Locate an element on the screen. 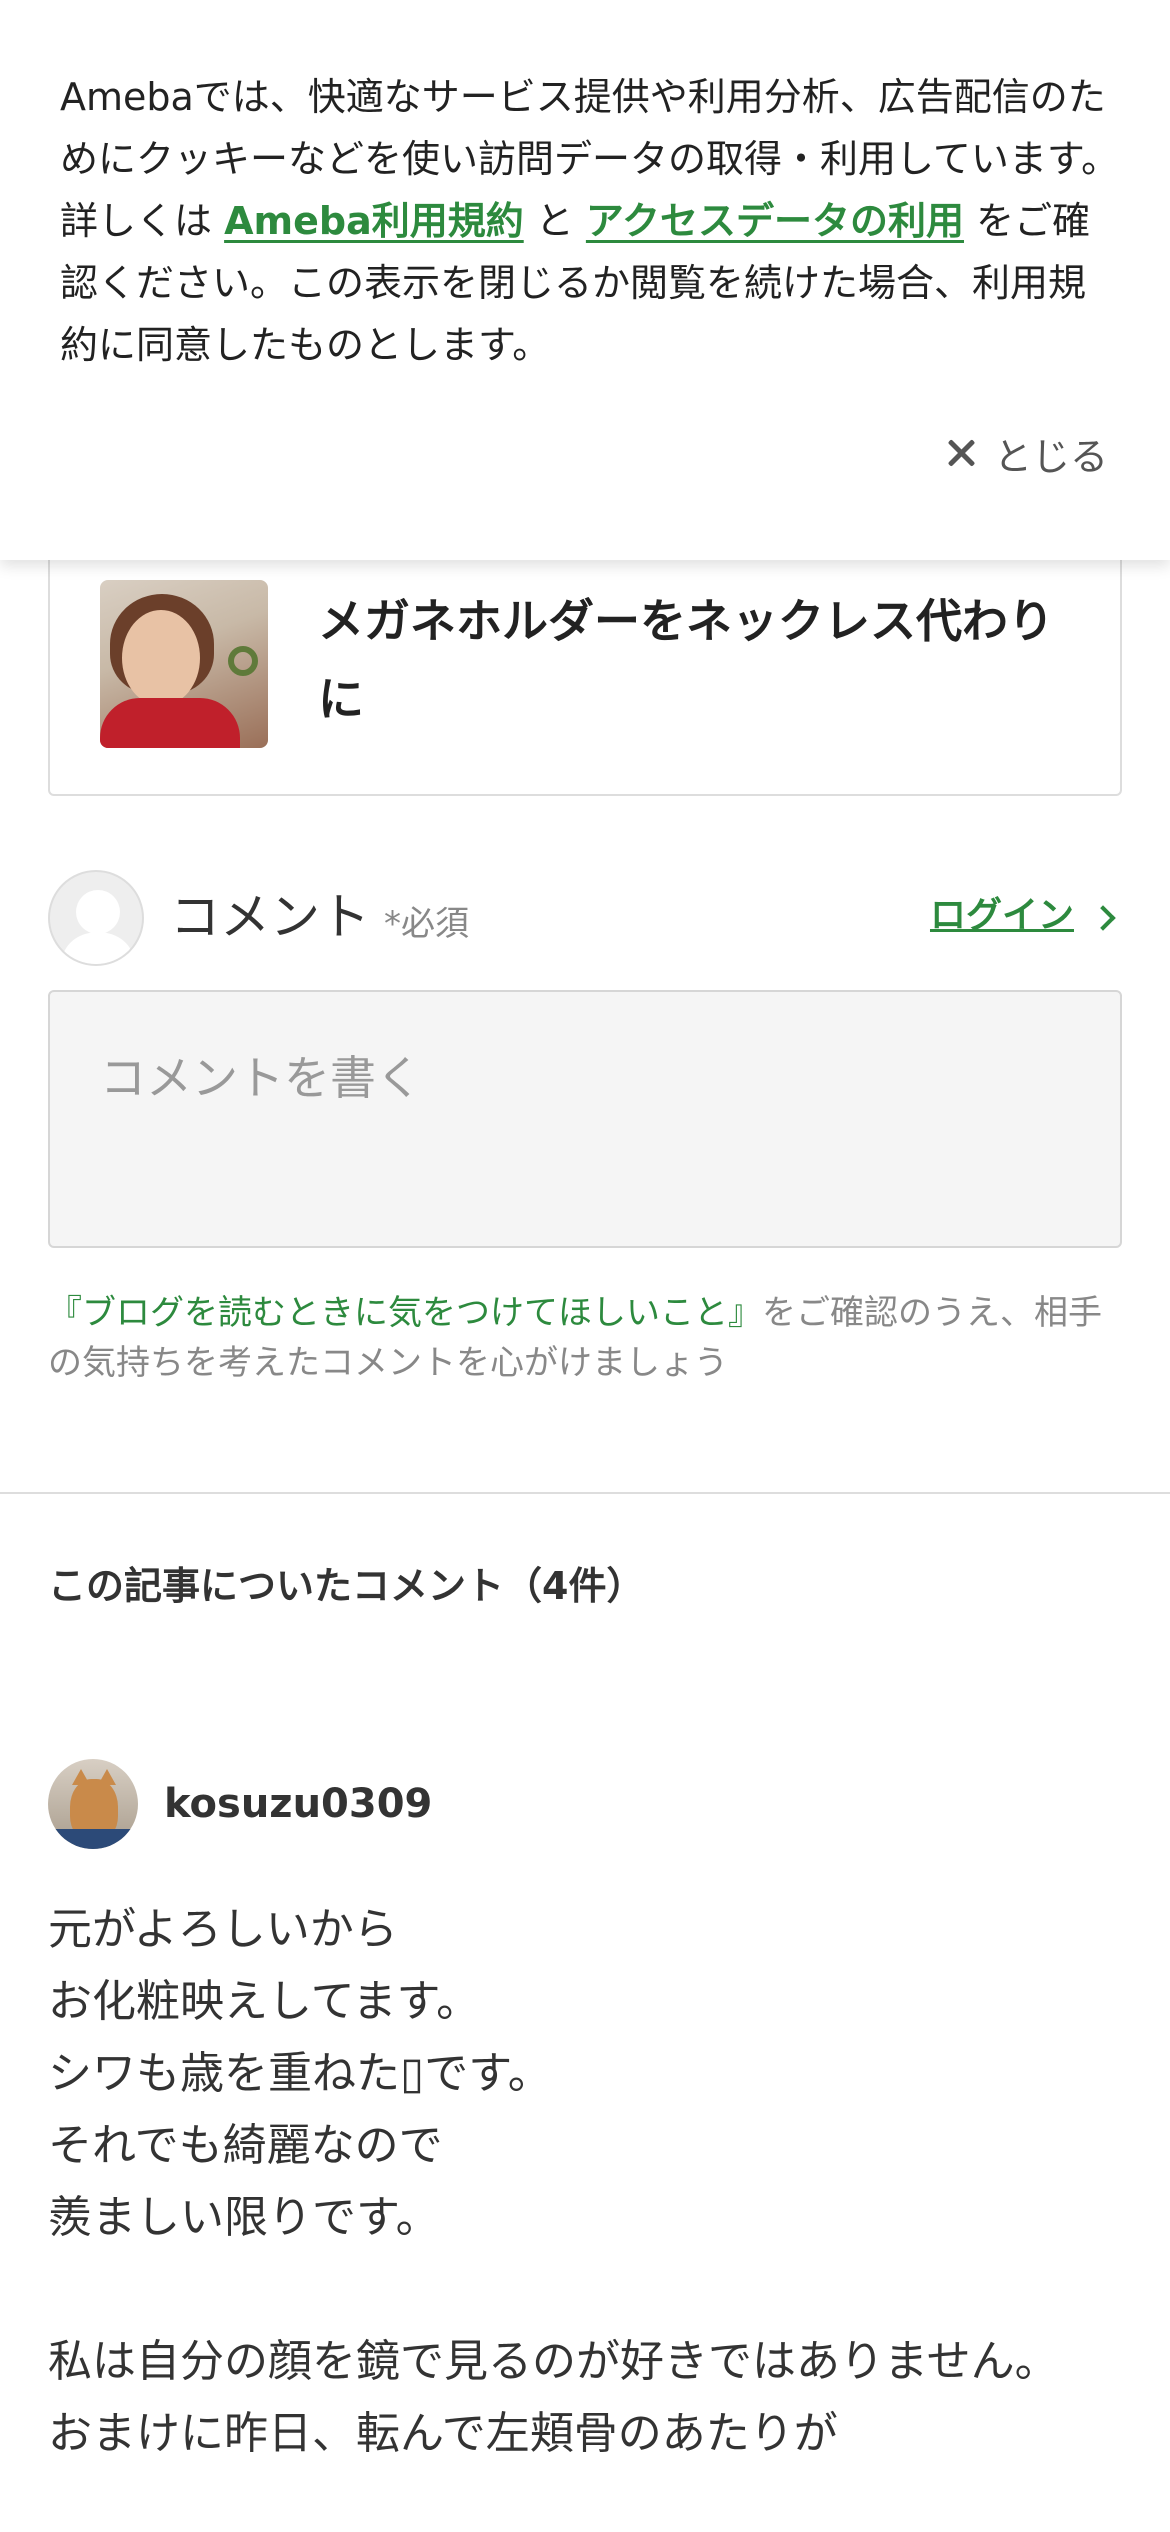 The image size is (1170, 2532). comment-input is located at coordinates (585, 1119).